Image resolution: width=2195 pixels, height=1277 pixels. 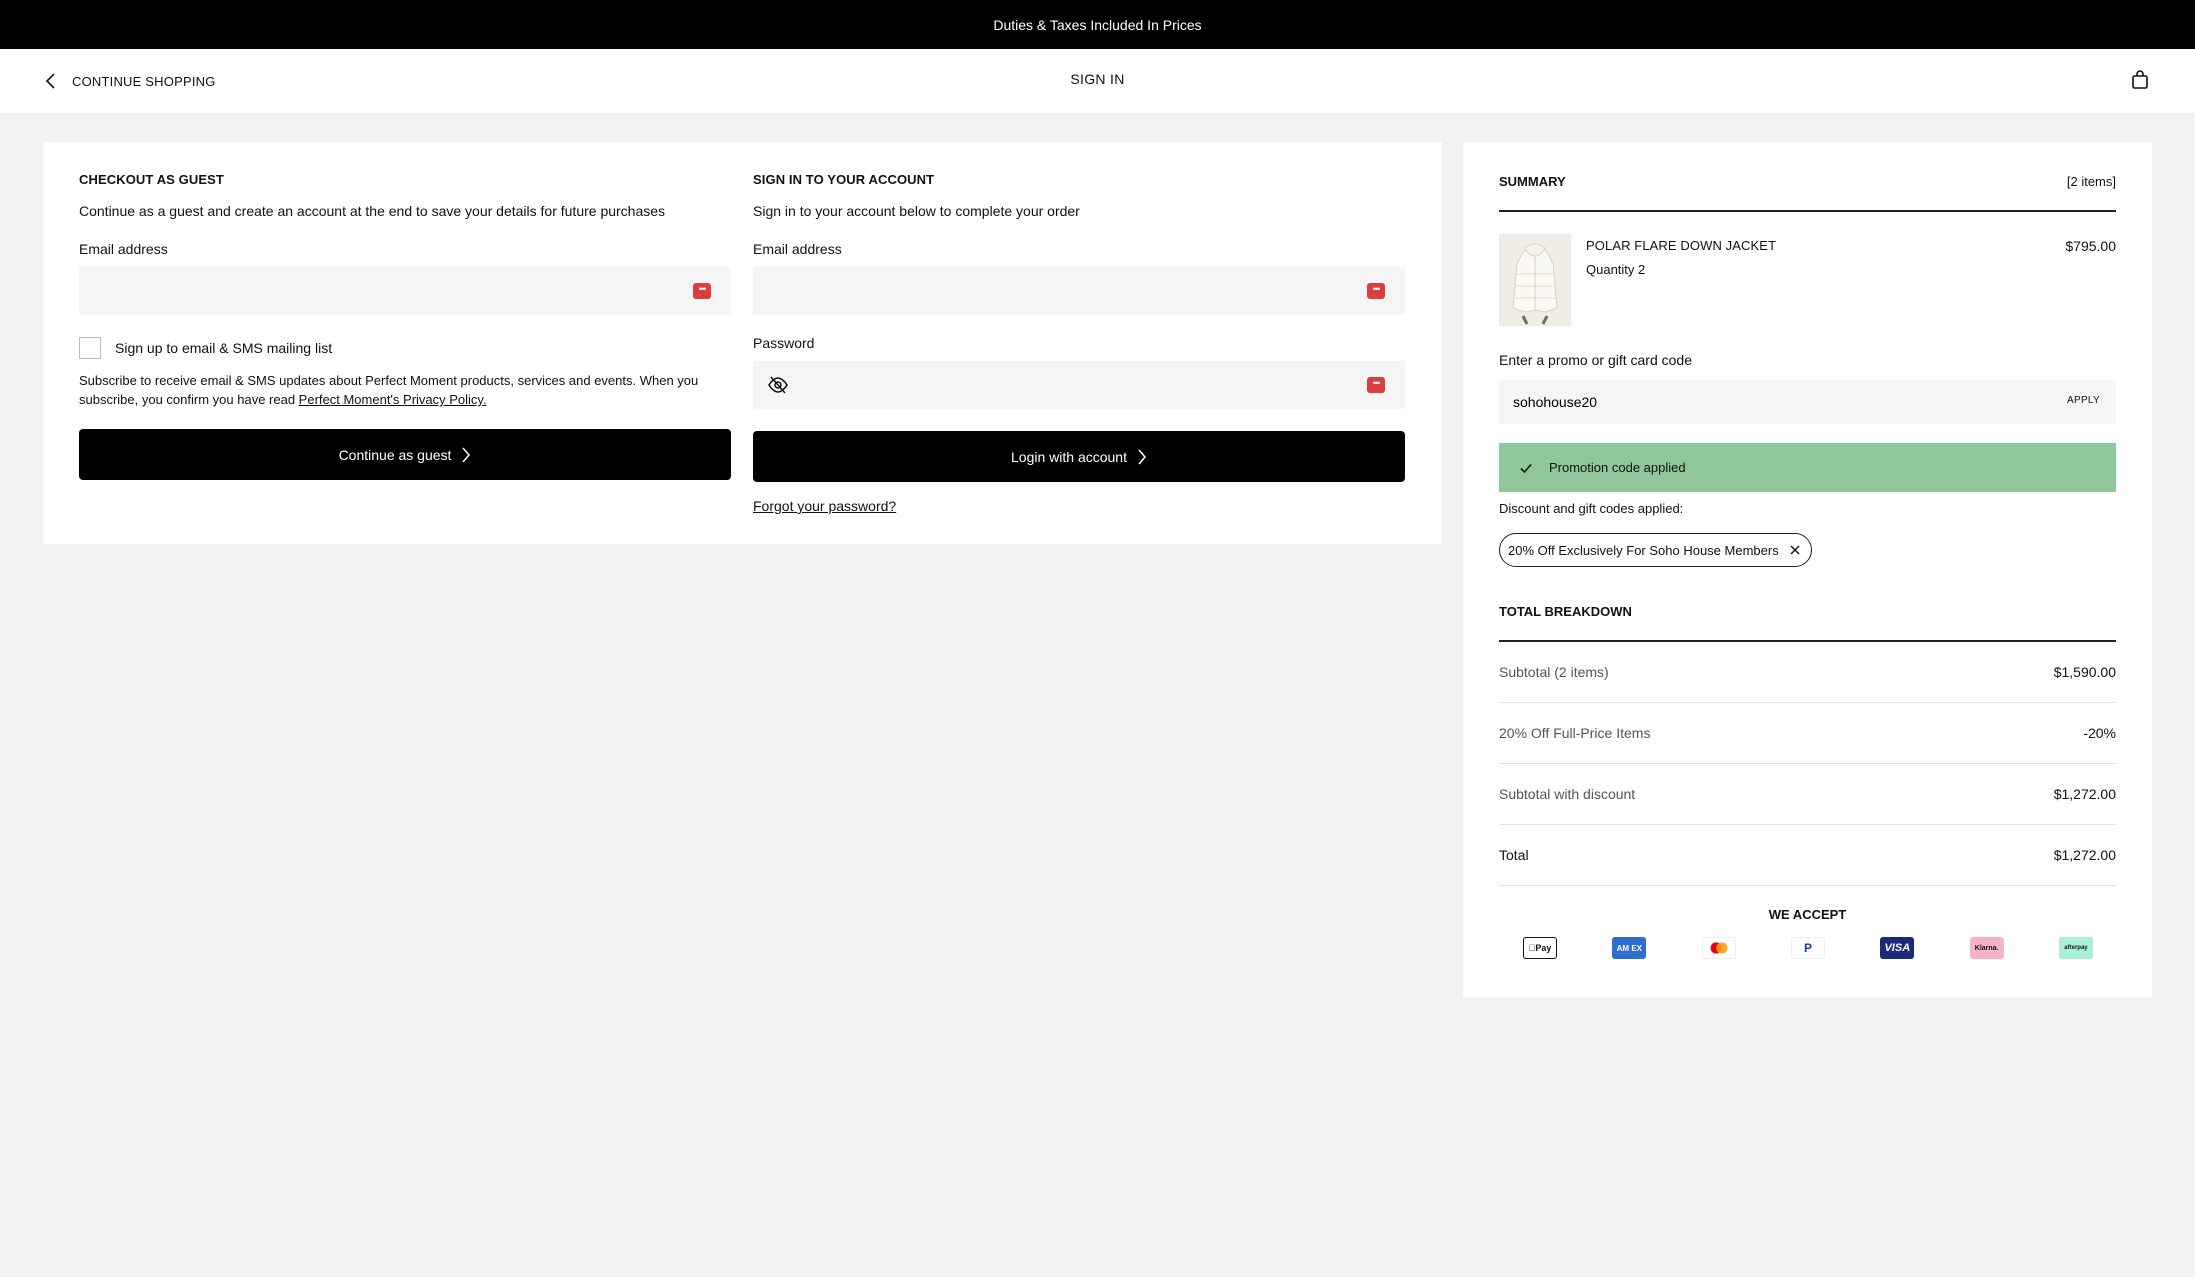 I want to click on guest-email-input, so click(x=405, y=291).